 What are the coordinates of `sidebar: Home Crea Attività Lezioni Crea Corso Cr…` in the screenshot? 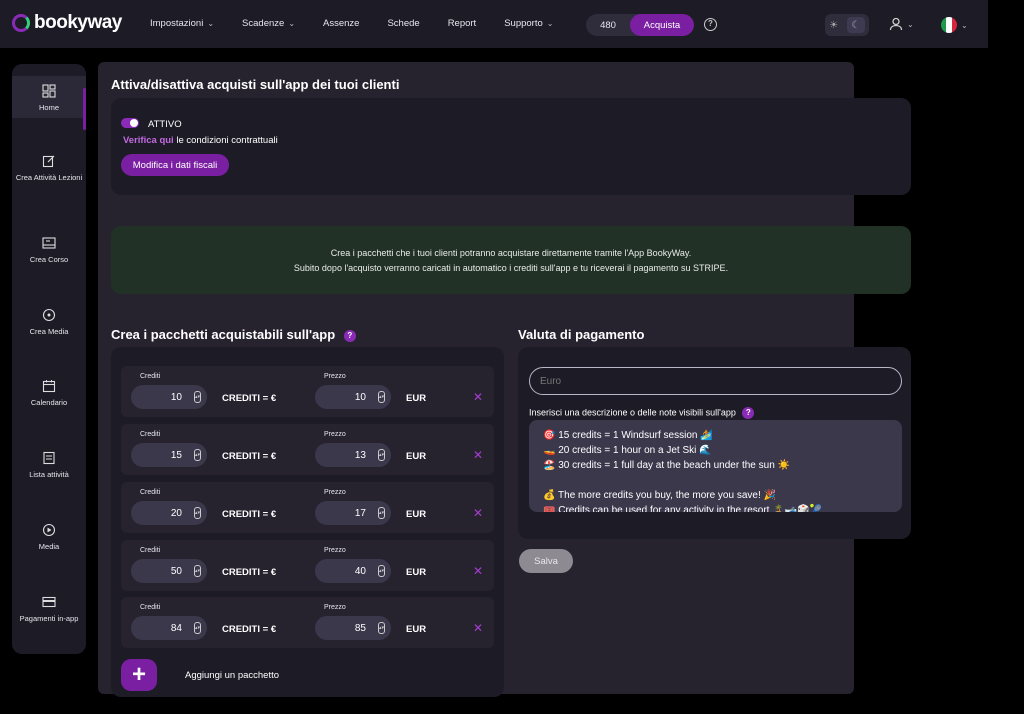 It's located at (49, 359).